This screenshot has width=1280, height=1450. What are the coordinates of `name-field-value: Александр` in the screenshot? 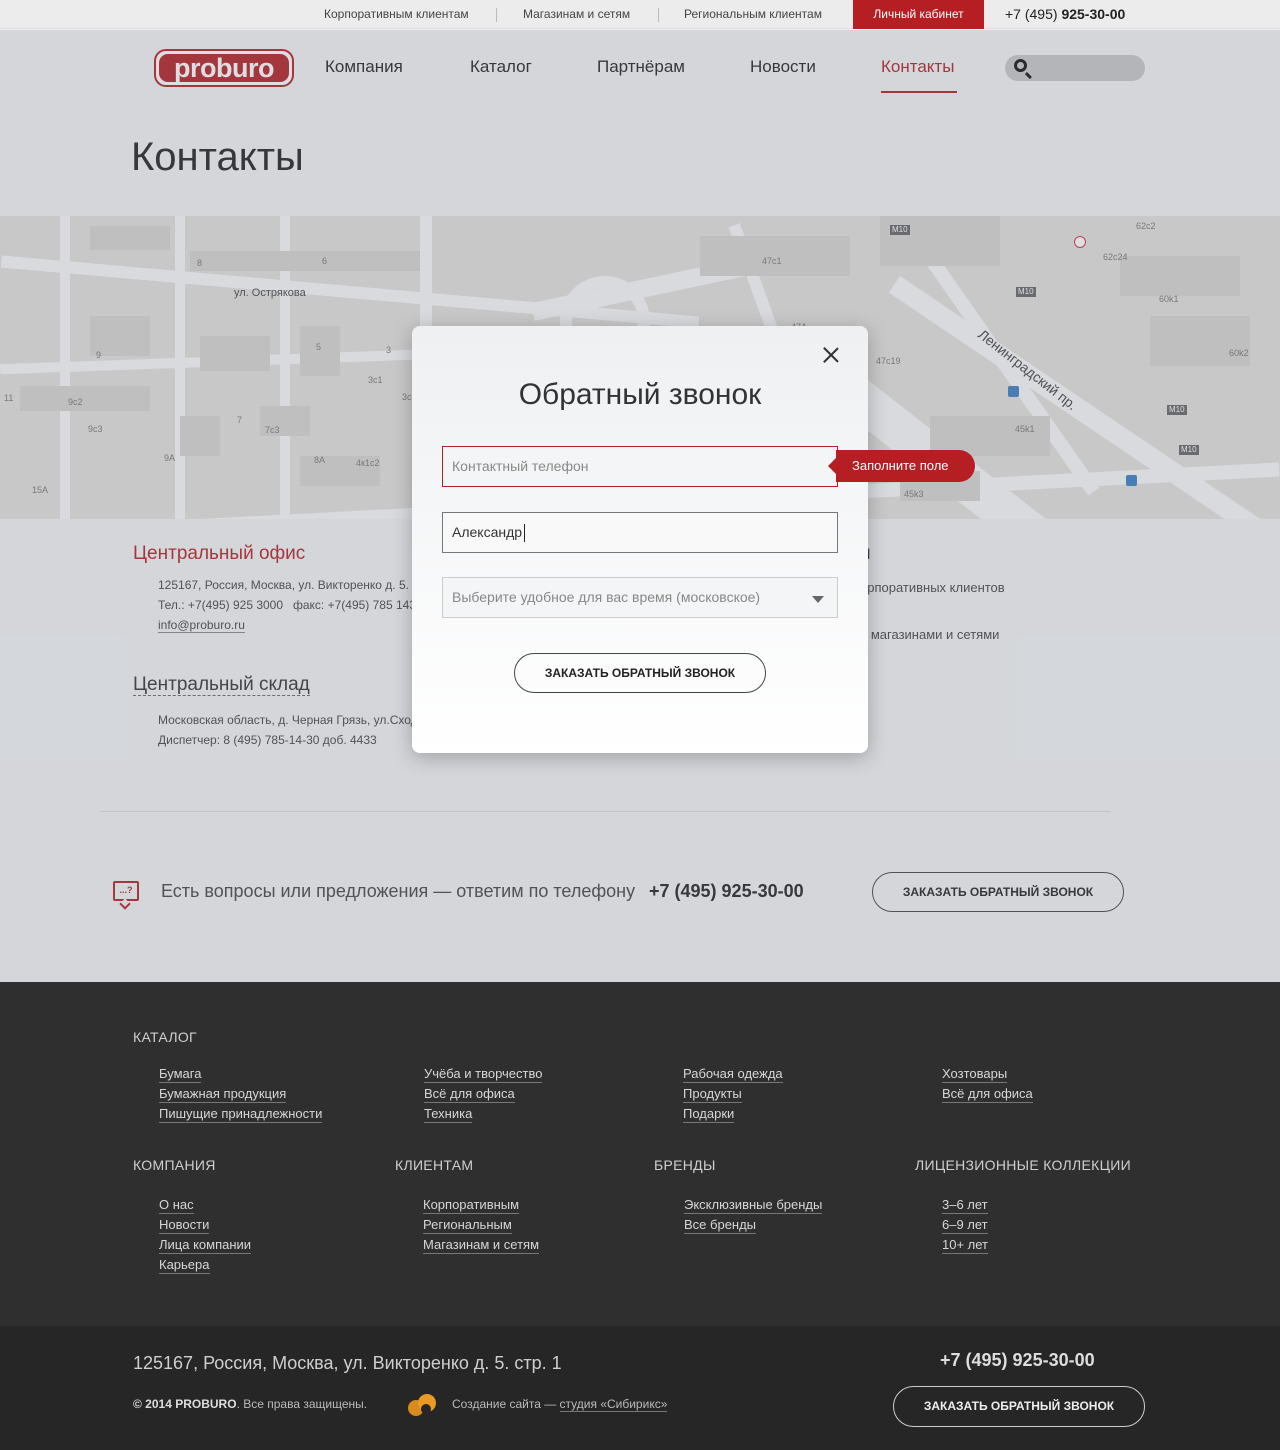 It's located at (487, 532).